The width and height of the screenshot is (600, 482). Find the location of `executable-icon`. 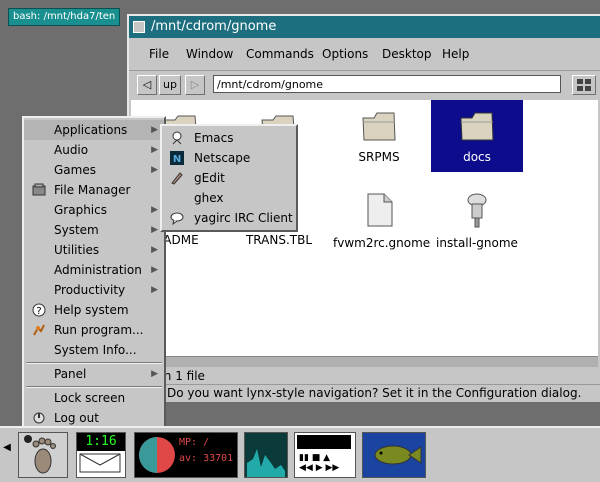

executable-icon is located at coordinates (477, 210).